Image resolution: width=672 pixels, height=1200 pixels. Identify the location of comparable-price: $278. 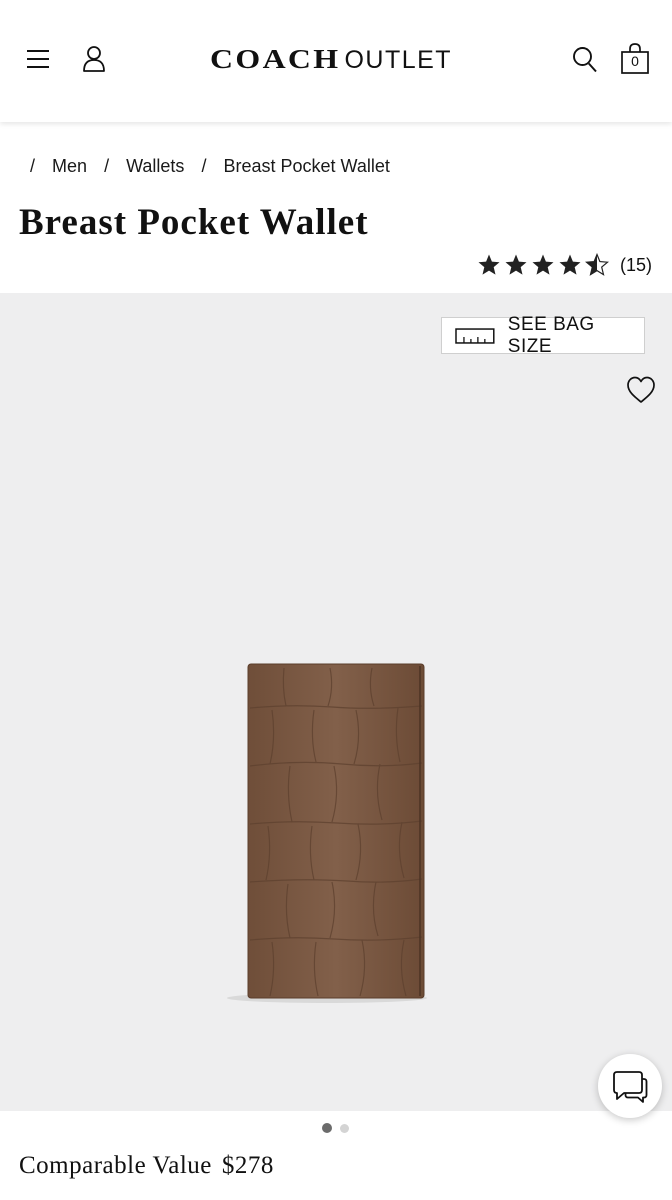
(247, 1165).